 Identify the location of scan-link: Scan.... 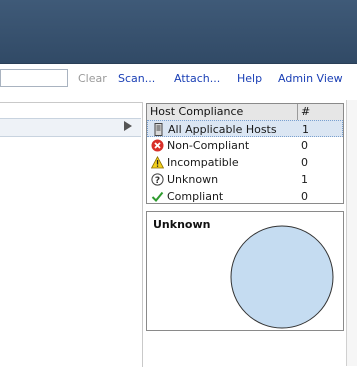
(136, 78).